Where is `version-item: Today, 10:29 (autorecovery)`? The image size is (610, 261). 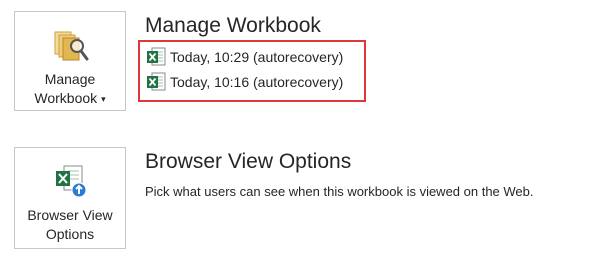 version-item: Today, 10:29 (autorecovery) is located at coordinates (244, 57).